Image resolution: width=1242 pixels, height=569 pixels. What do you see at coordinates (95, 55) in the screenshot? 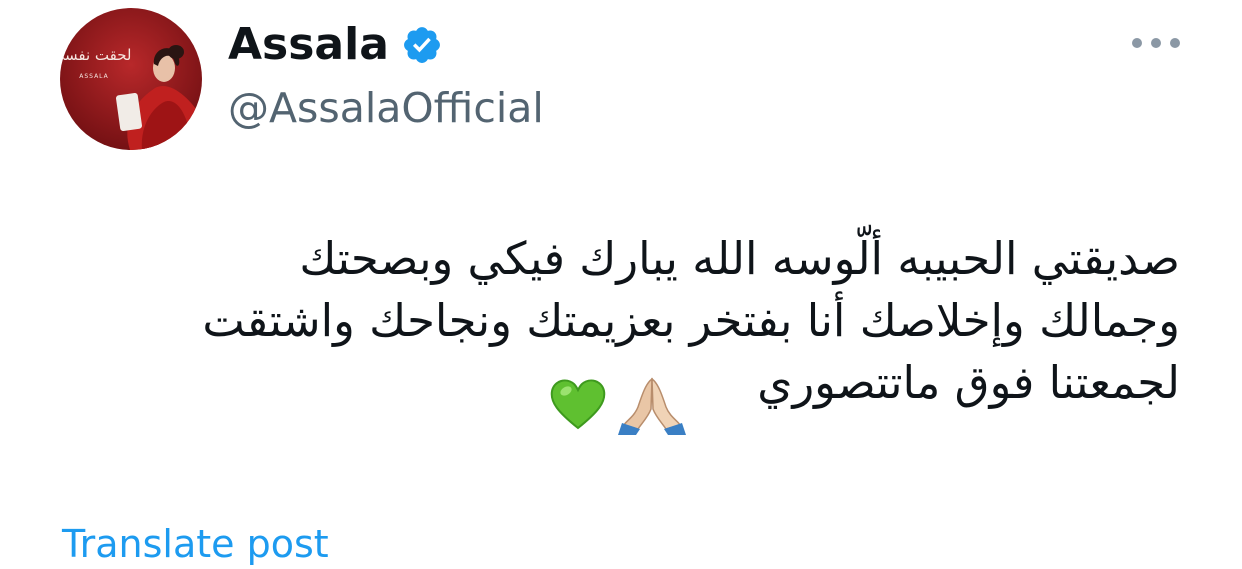
I see `svg-text: لحقت نفسي` at bounding box center [95, 55].